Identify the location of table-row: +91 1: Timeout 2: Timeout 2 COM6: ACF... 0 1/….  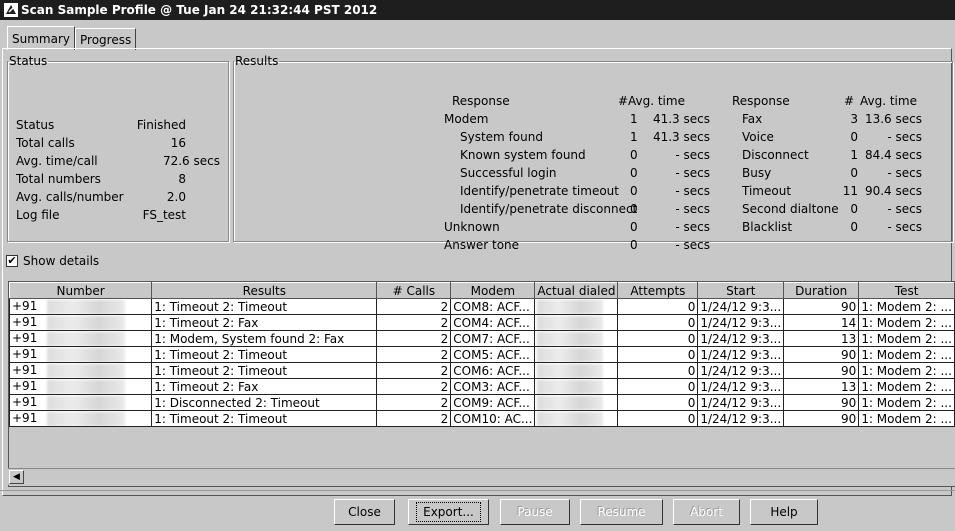
(482, 370).